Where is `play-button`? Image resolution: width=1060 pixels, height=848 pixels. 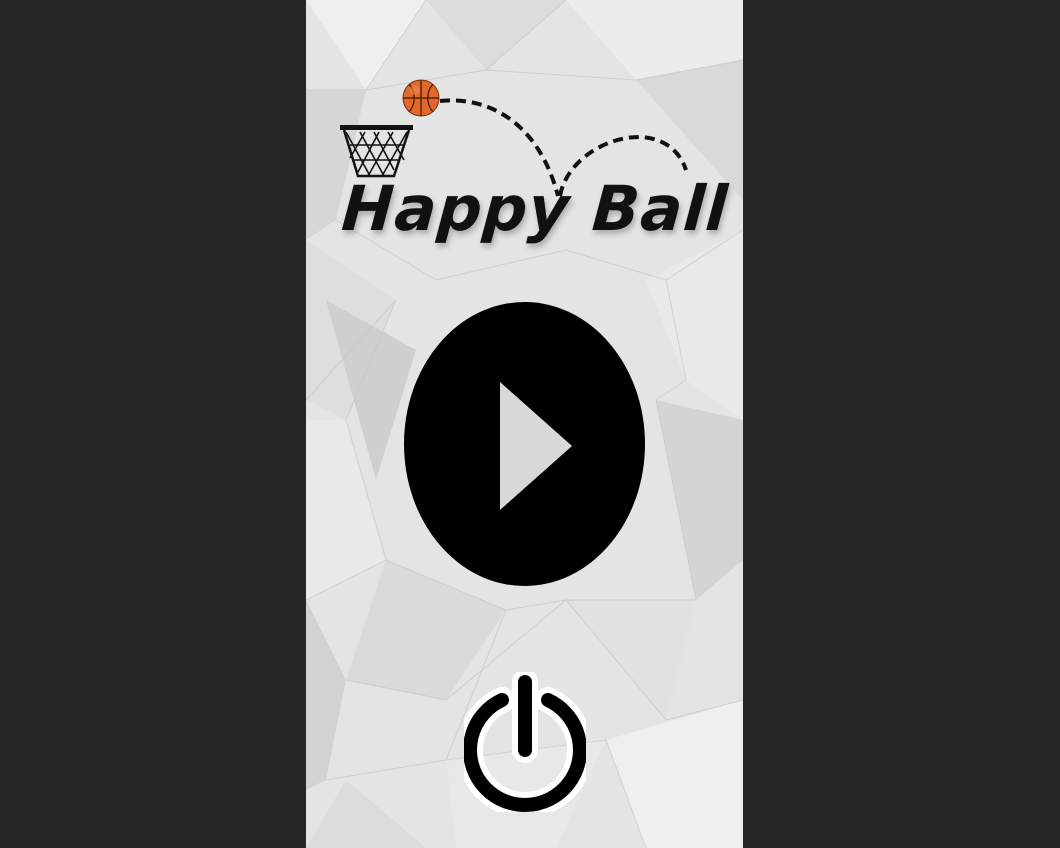 play-button is located at coordinates (524, 444).